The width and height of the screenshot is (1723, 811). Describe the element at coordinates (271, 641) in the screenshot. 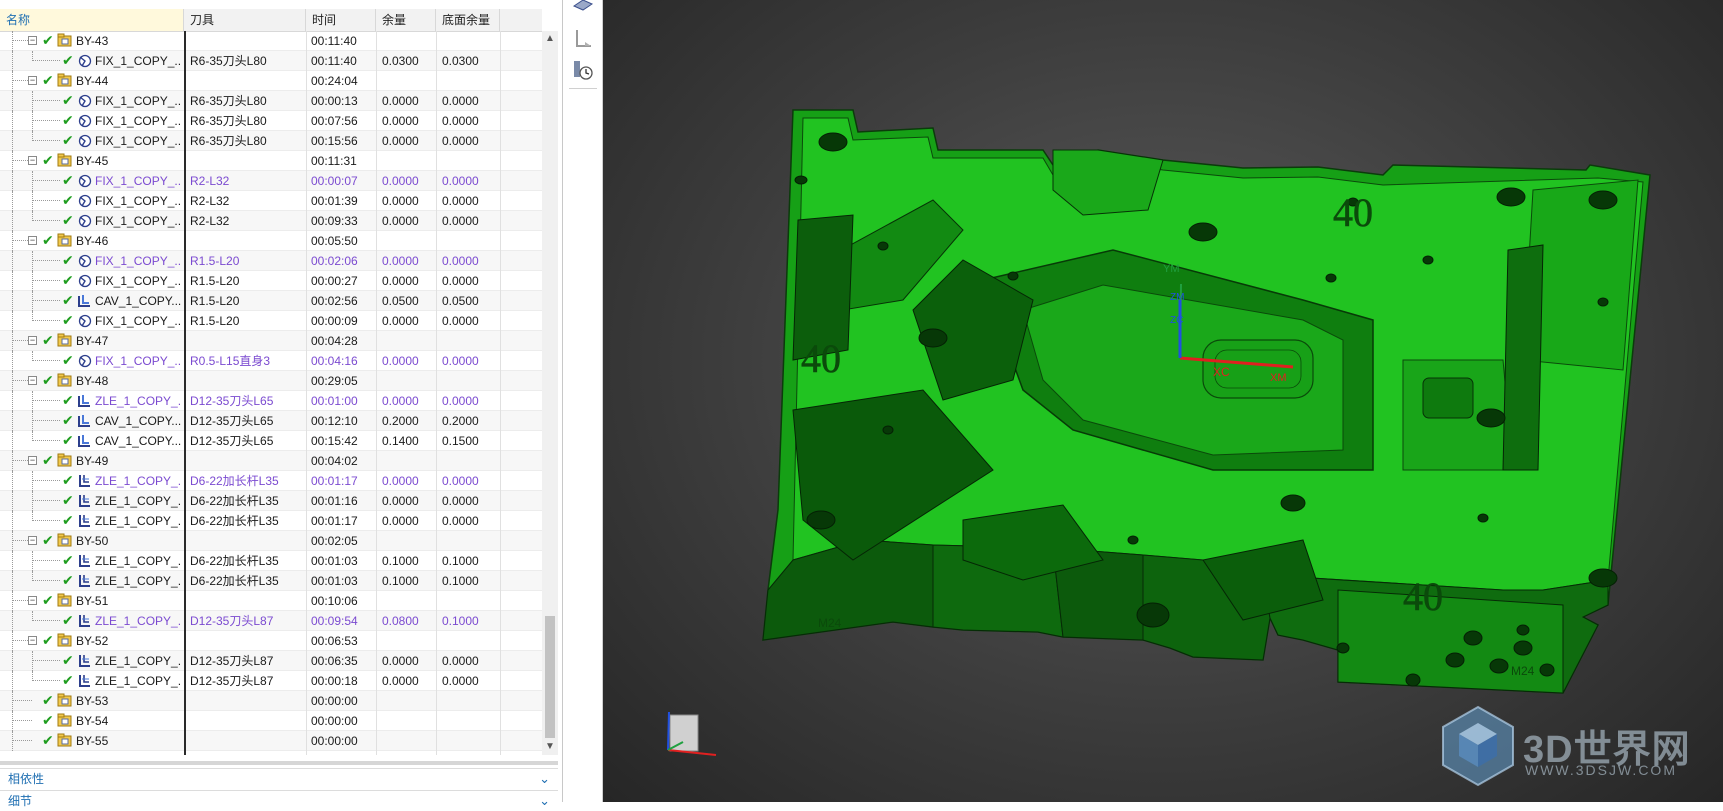

I see `program-group-row: − ✔ BY-52 00:06:53` at that location.